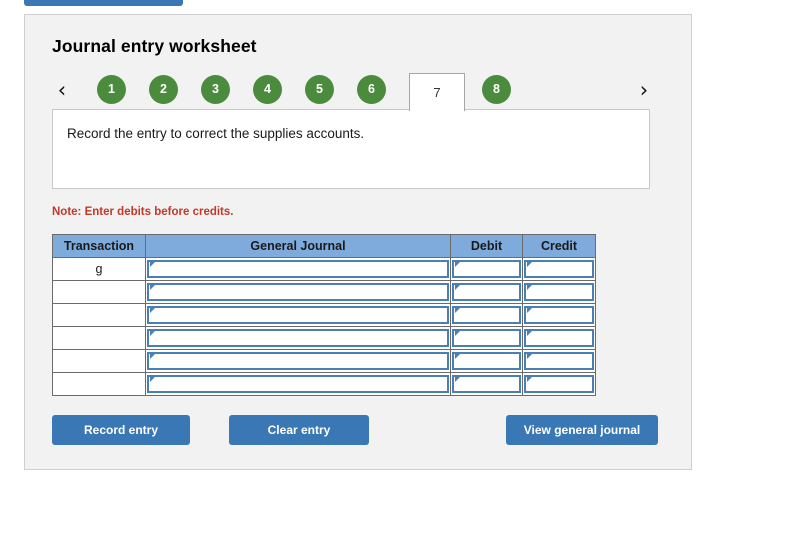 The image size is (795, 549). Describe the element at coordinates (298, 246) in the screenshot. I see `column-header-general-journal: General Journal` at that location.